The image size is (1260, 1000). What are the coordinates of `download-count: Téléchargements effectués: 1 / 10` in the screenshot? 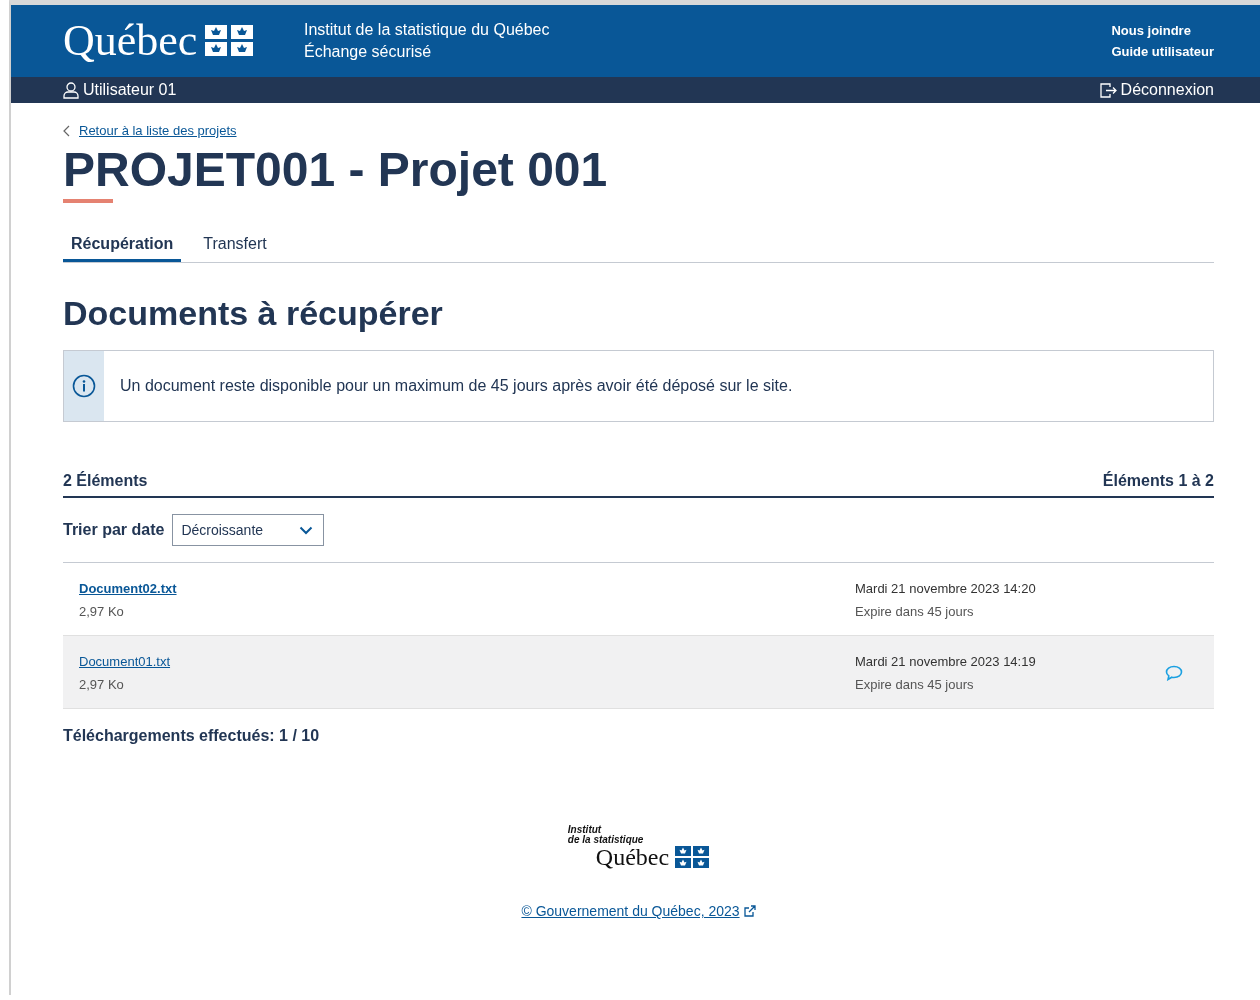 It's located at (192, 736).